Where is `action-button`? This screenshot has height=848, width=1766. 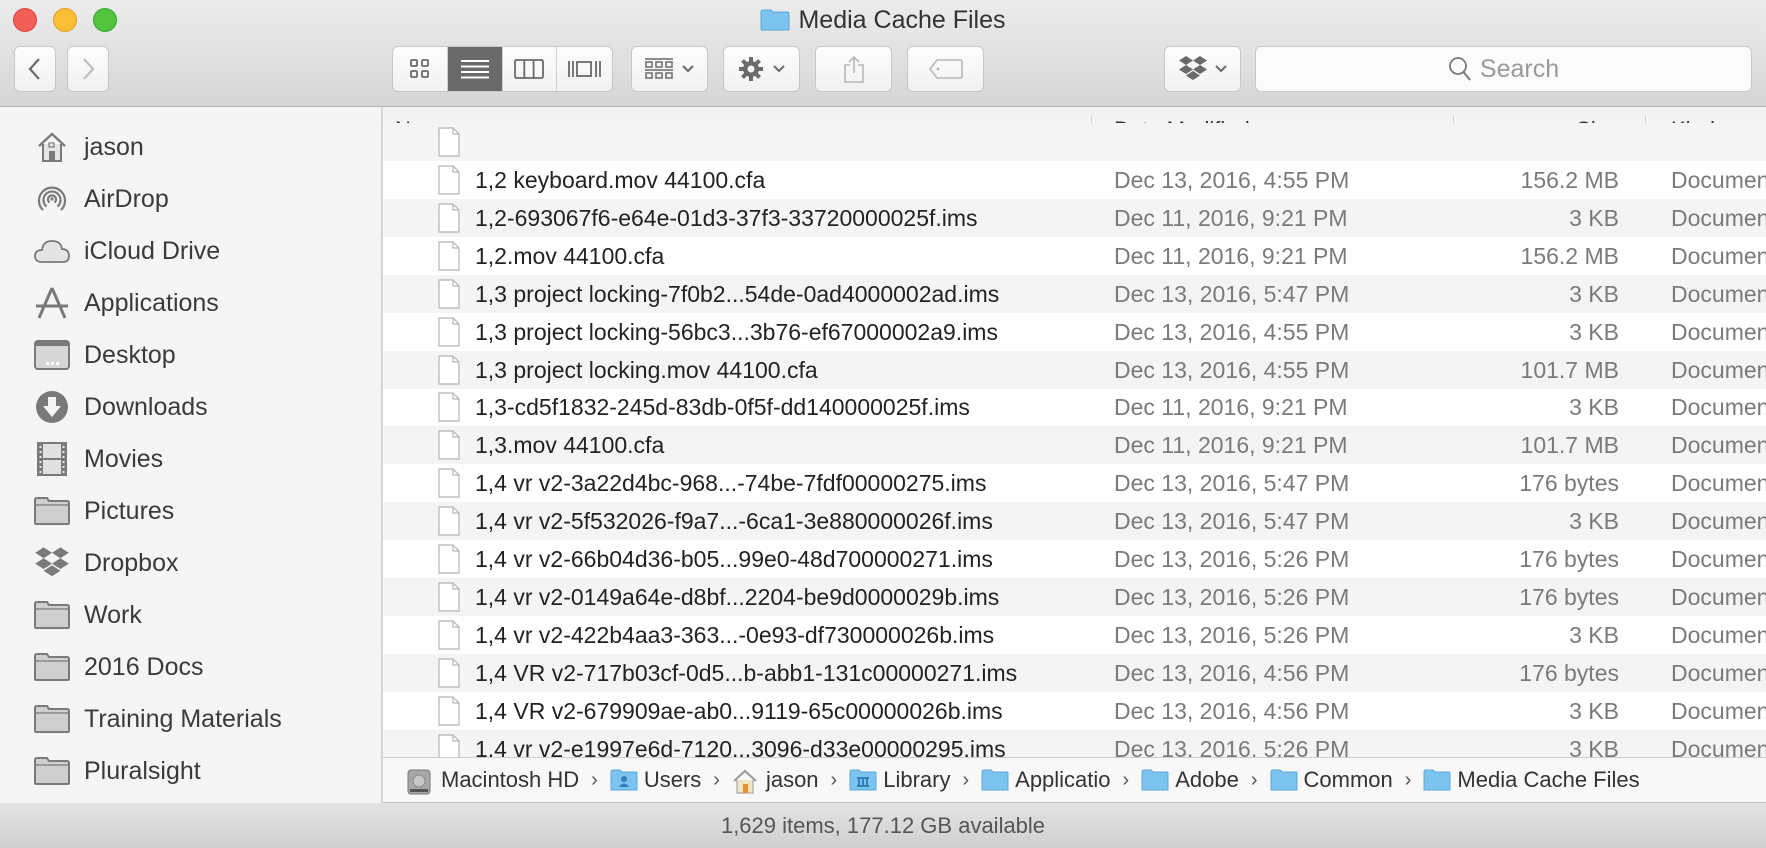
action-button is located at coordinates (761, 69).